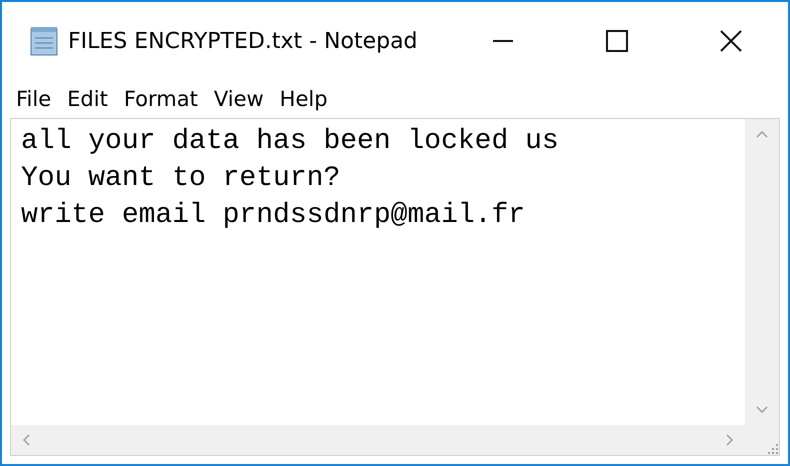 This screenshot has width=790, height=466. What do you see at coordinates (87, 99) in the screenshot?
I see `menu-item: Edit` at bounding box center [87, 99].